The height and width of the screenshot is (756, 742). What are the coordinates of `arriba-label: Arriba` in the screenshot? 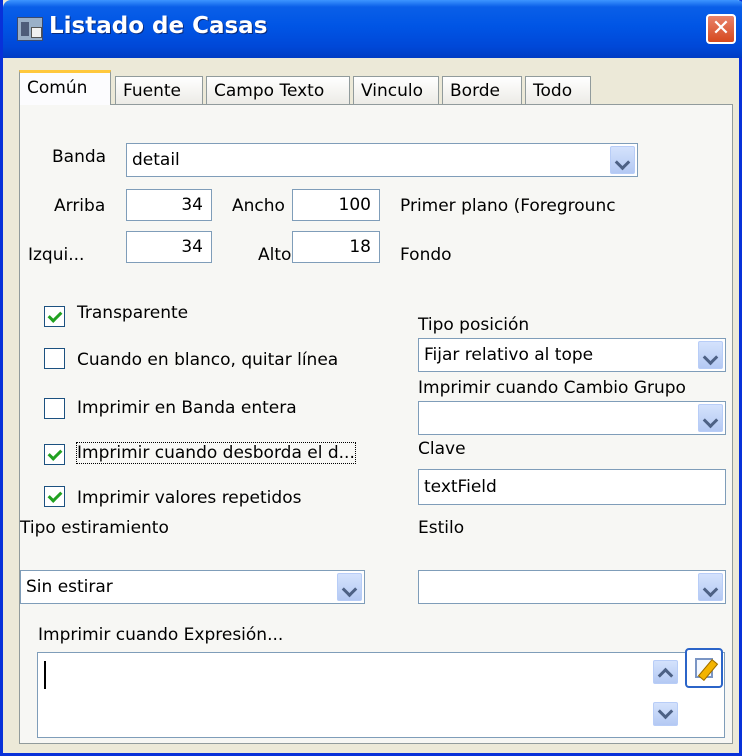 It's located at (80, 206).